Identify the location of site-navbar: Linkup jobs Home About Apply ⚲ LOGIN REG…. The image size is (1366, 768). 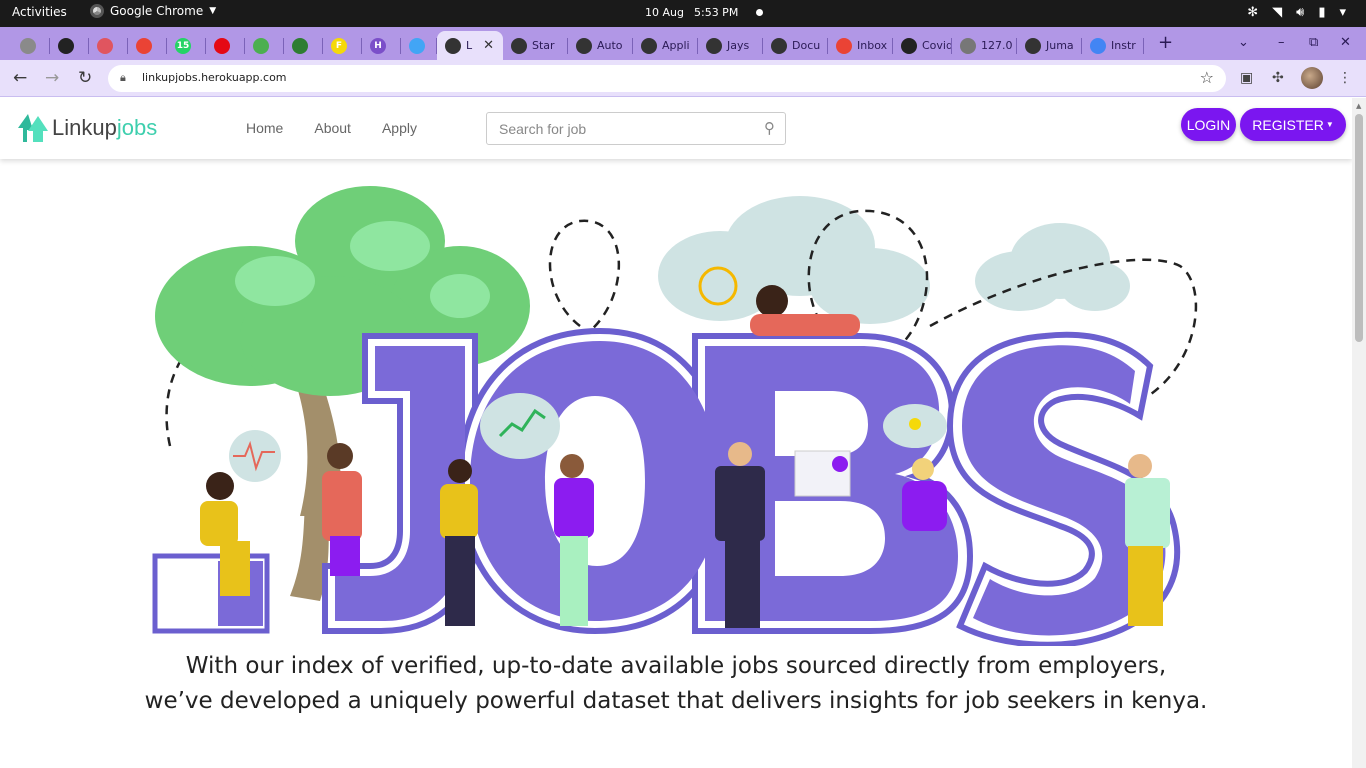
(676, 128).